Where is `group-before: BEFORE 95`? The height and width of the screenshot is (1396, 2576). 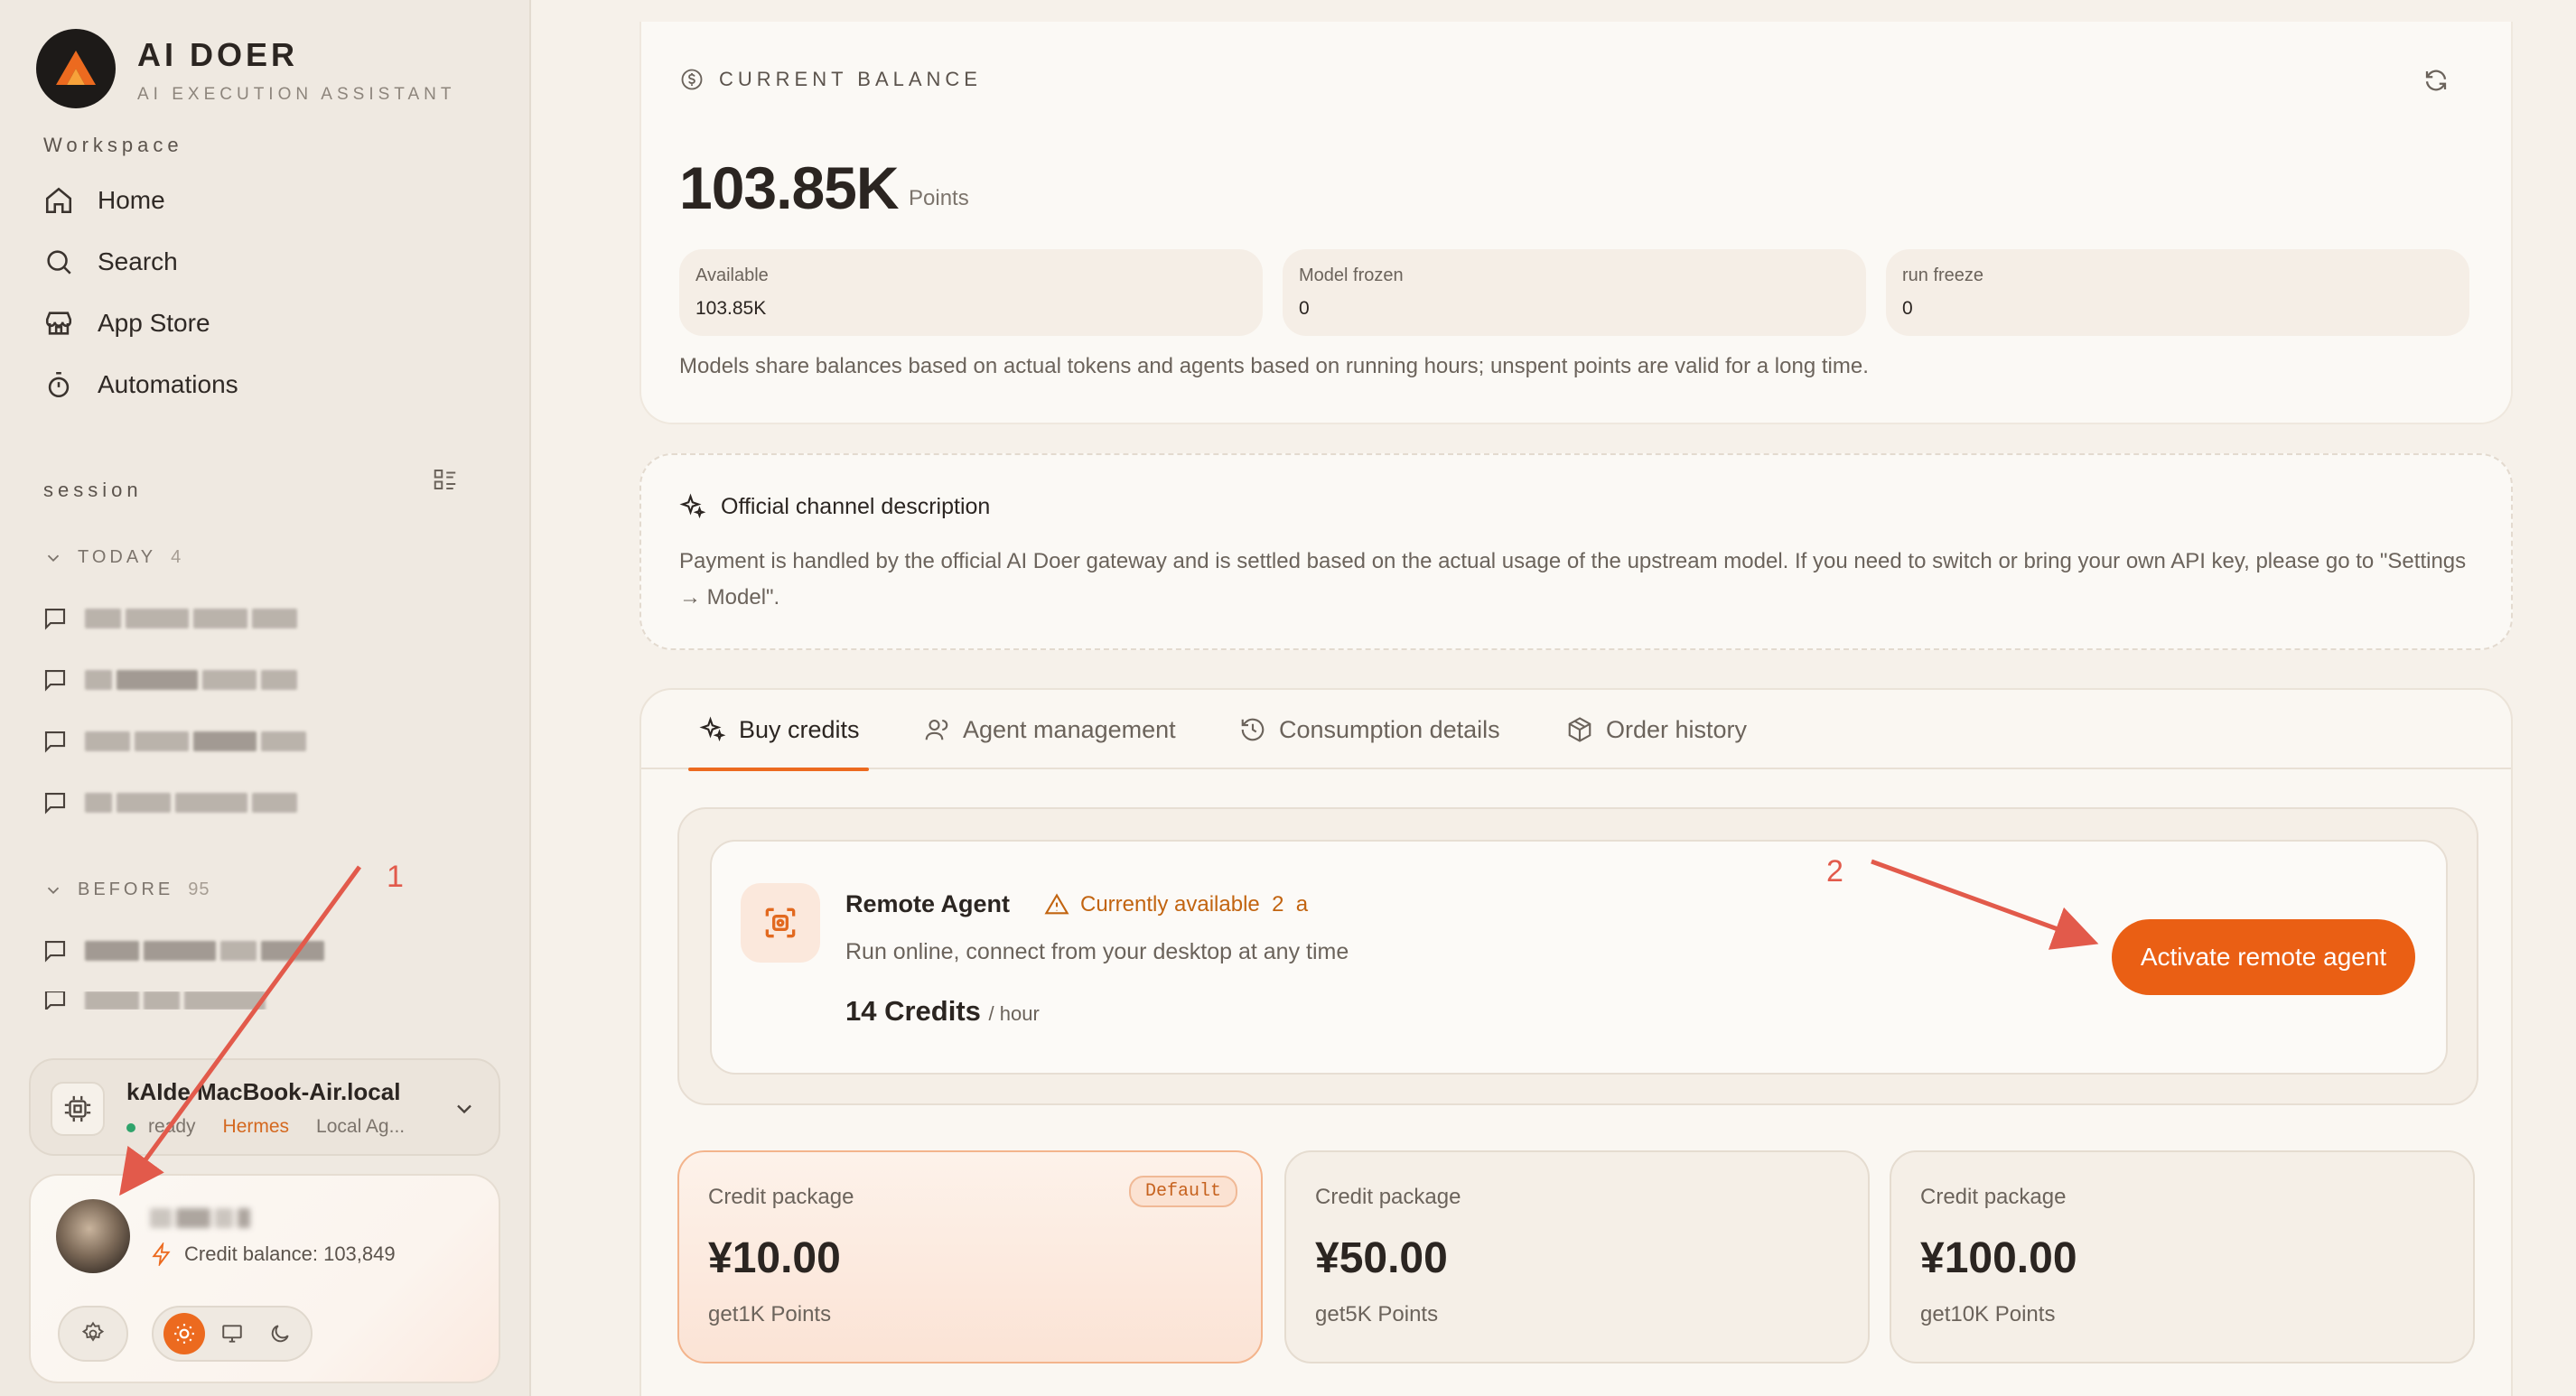
group-before: BEFORE 95 is located at coordinates (127, 889).